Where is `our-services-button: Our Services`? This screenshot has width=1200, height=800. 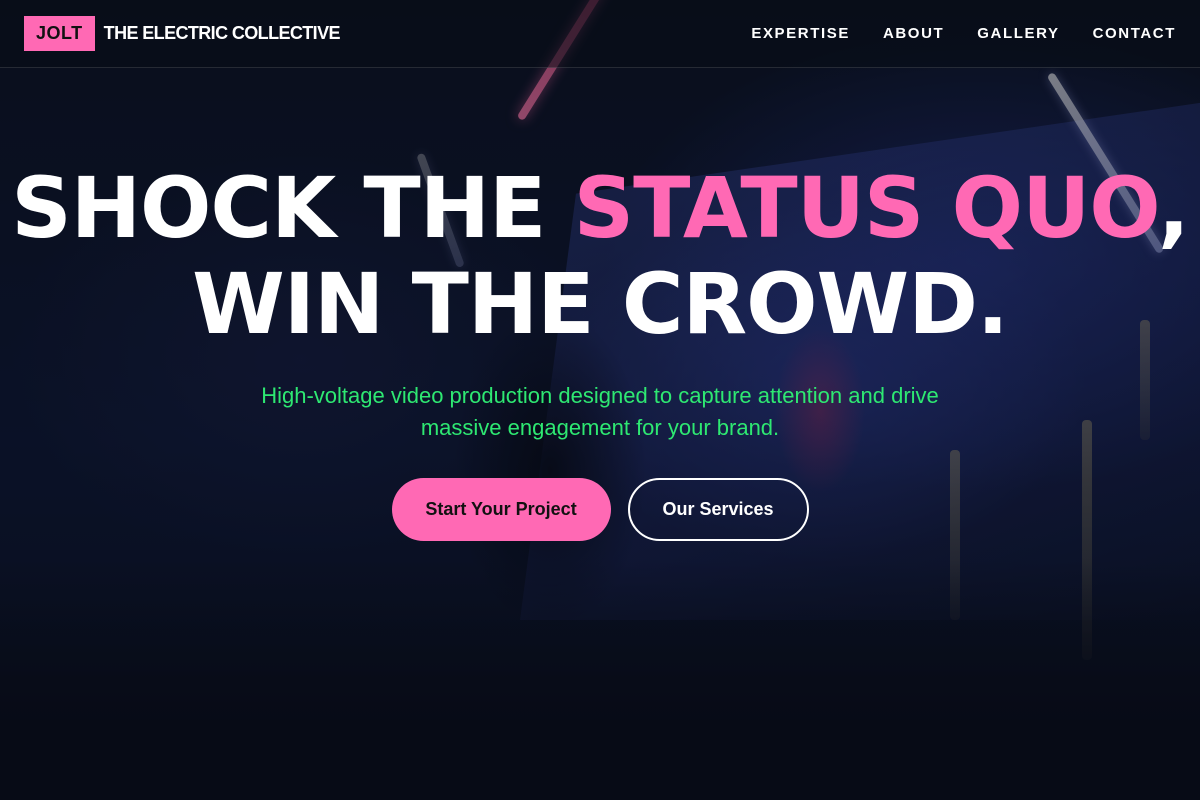
our-services-button: Our Services is located at coordinates (718, 509).